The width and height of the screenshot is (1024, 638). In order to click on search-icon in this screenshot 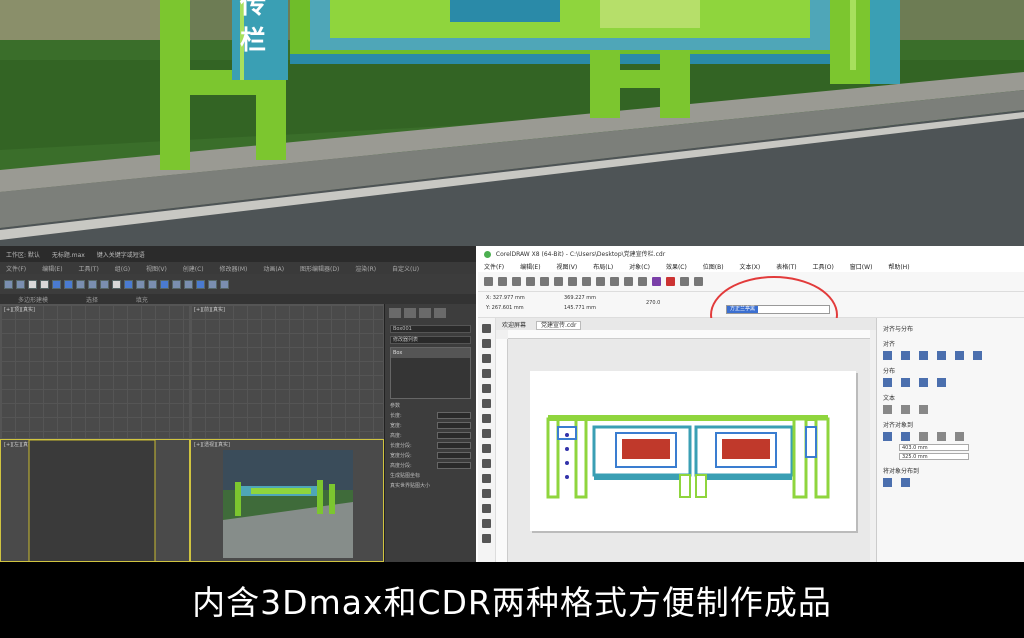, I will do `click(614, 281)`.